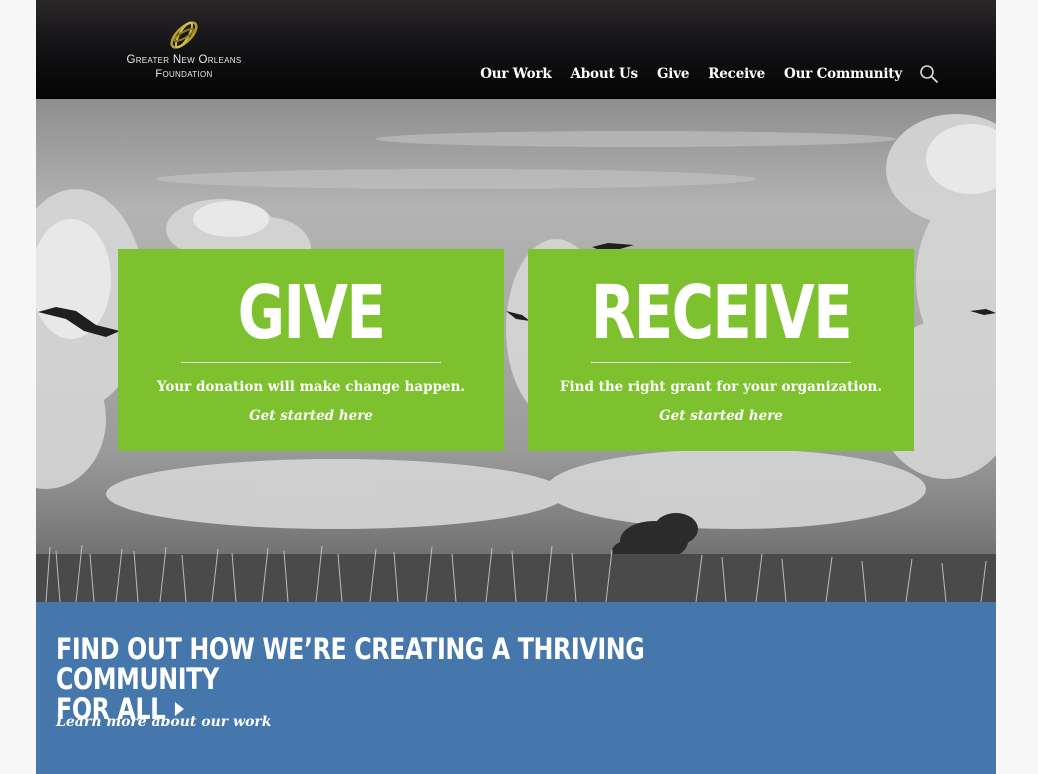  What do you see at coordinates (184, 50) in the screenshot?
I see `site-logo: Greater New Orleans Foundation` at bounding box center [184, 50].